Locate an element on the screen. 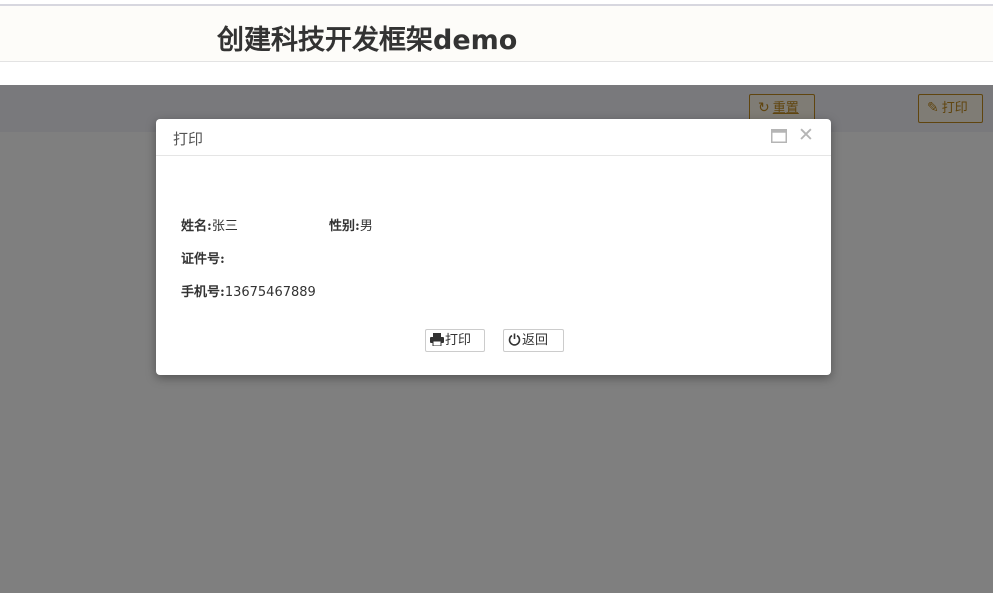 This screenshot has width=993, height=593. phone-field: 手机号:13675467889 is located at coordinates (248, 290).